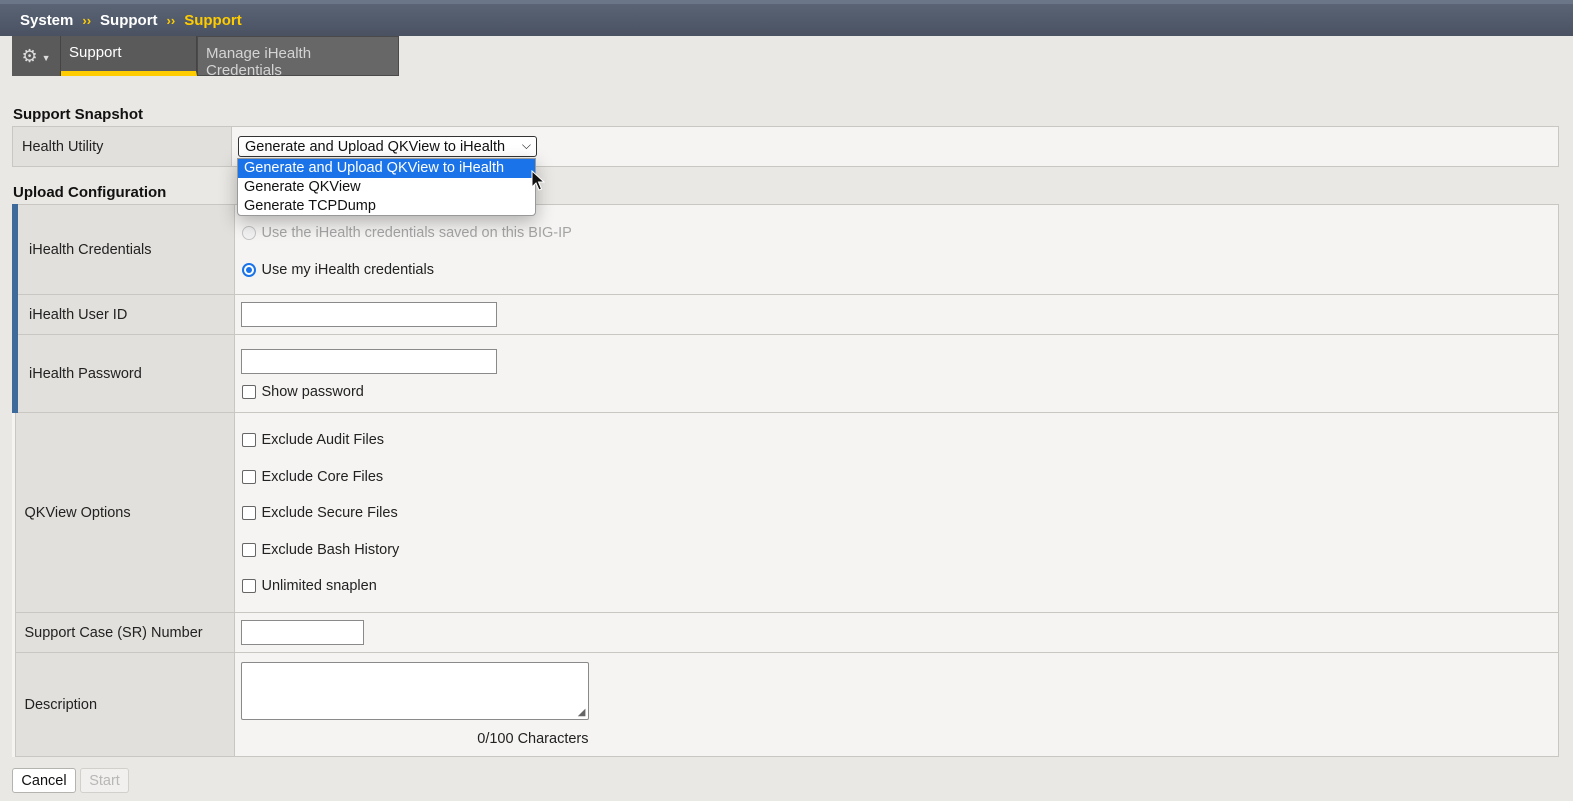  I want to click on caret-down-icon: ▼, so click(46, 57).